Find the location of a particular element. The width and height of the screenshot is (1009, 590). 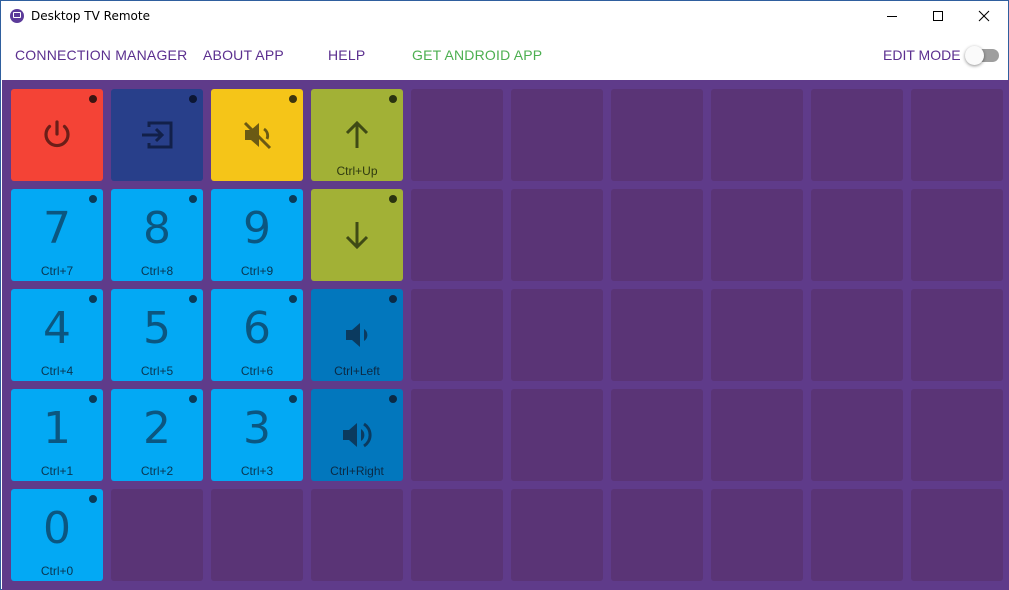

maximize-button is located at coordinates (938, 16).